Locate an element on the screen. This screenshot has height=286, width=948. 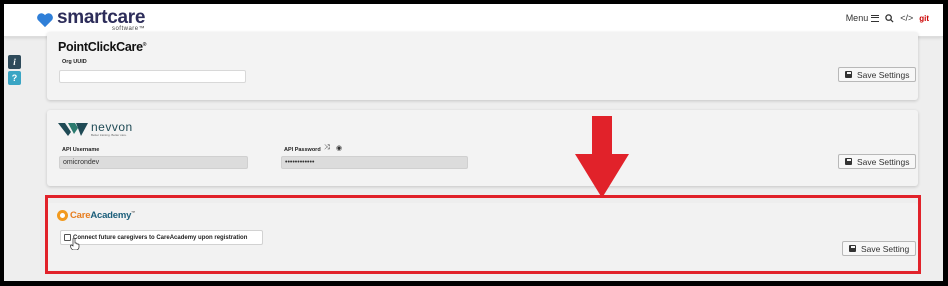
api-password-label: API Password is located at coordinates (302, 150).